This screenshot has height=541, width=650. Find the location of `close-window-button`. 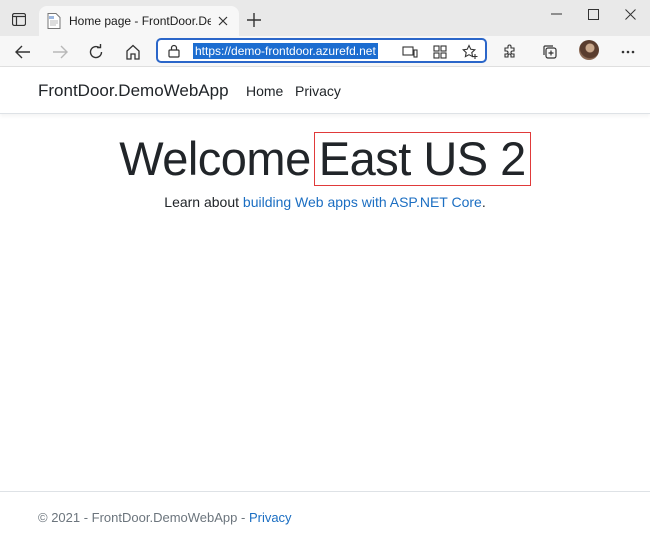

close-window-button is located at coordinates (630, 14).